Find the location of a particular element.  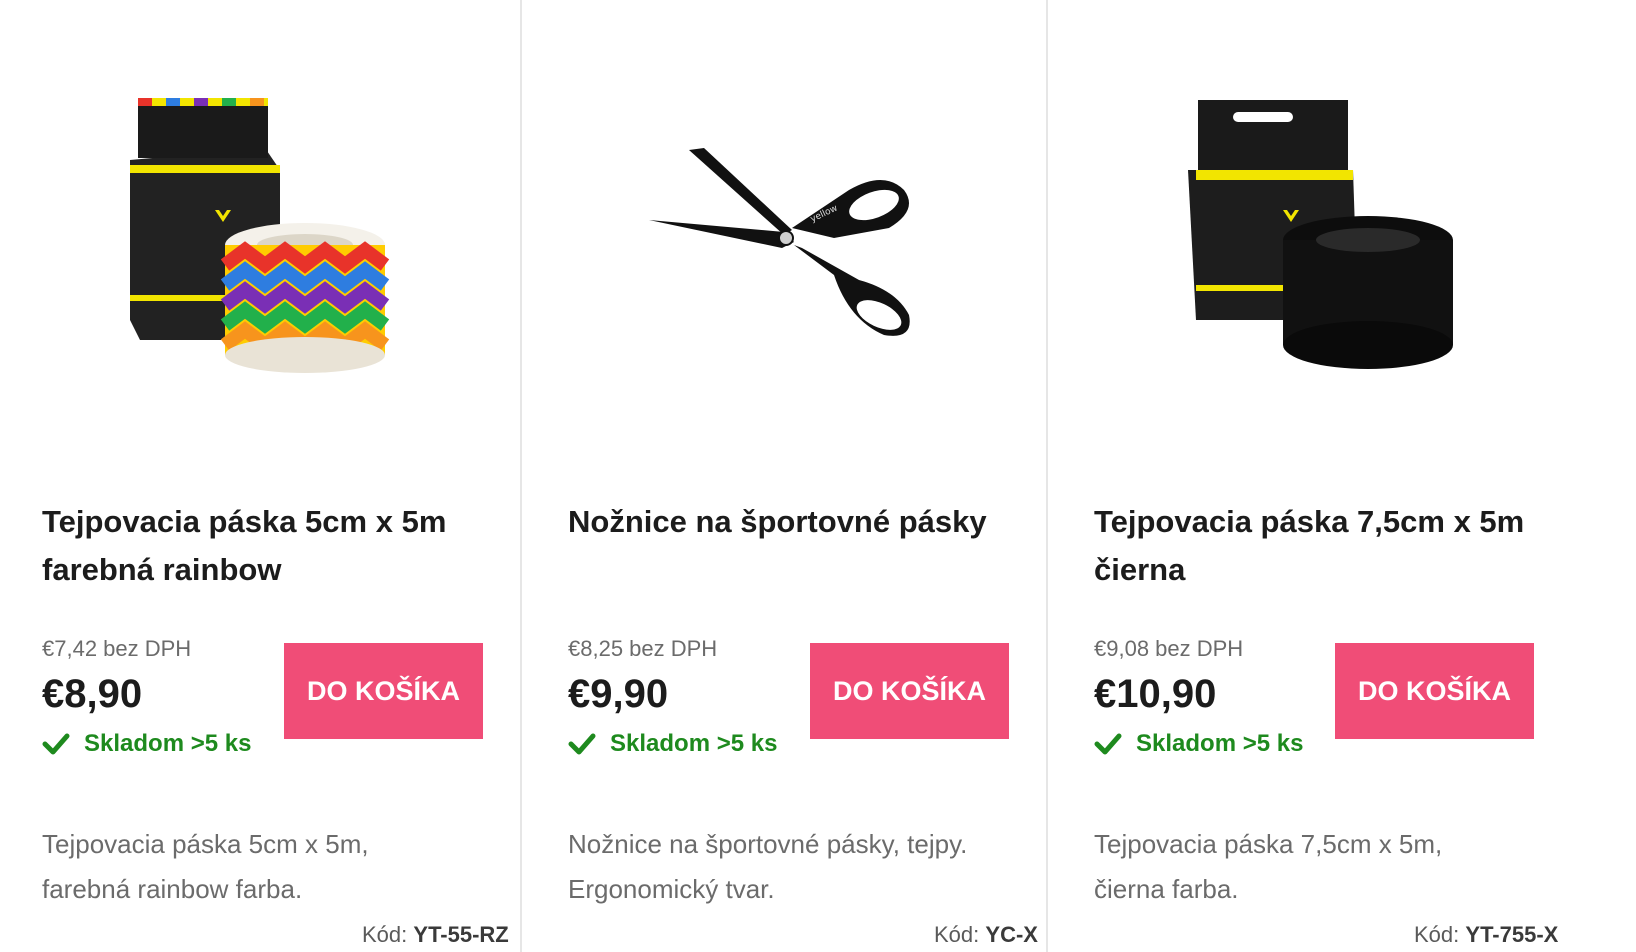

product-code-value: YT-755-X is located at coordinates (1512, 934).